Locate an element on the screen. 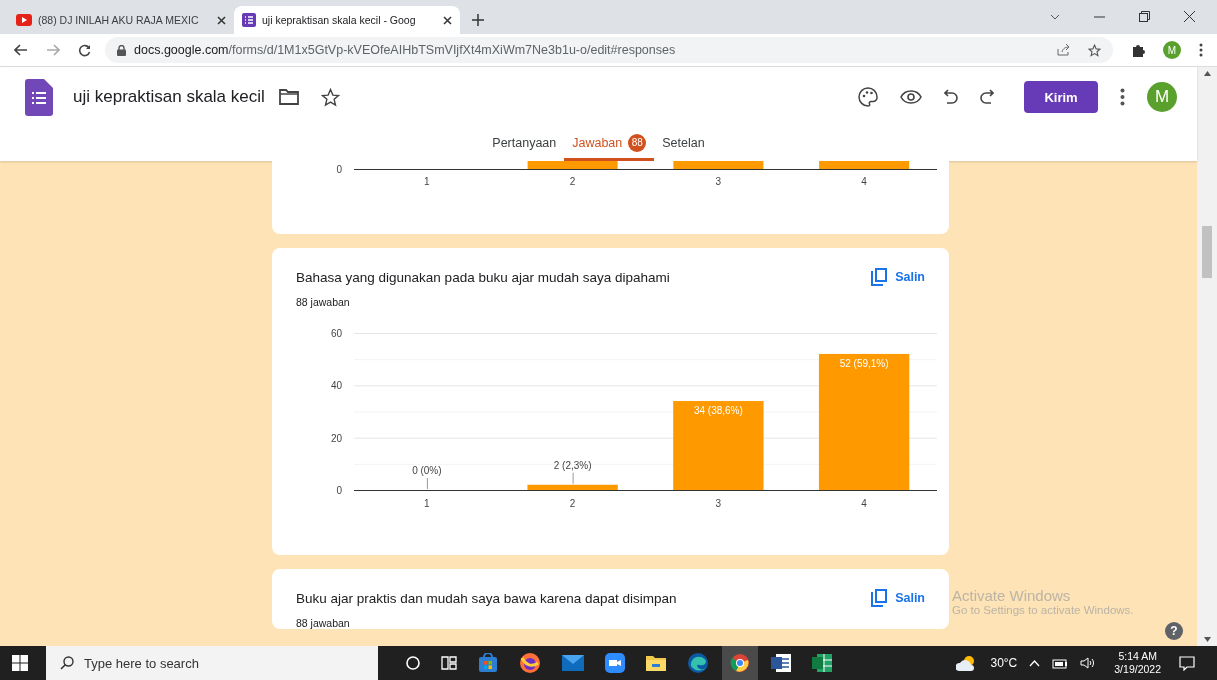 The image size is (1217, 680). question-title: Bahasa yang digunakan pada buku ajar mudah saya dipahami is located at coordinates (483, 277).